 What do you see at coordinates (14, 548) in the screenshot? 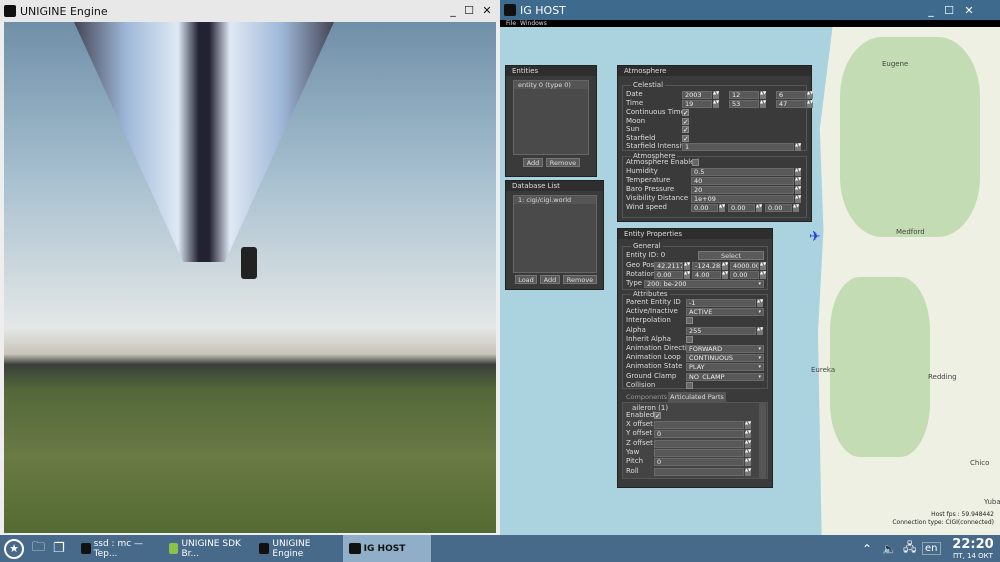
I see `app-launcher-icon: ★` at bounding box center [14, 548].